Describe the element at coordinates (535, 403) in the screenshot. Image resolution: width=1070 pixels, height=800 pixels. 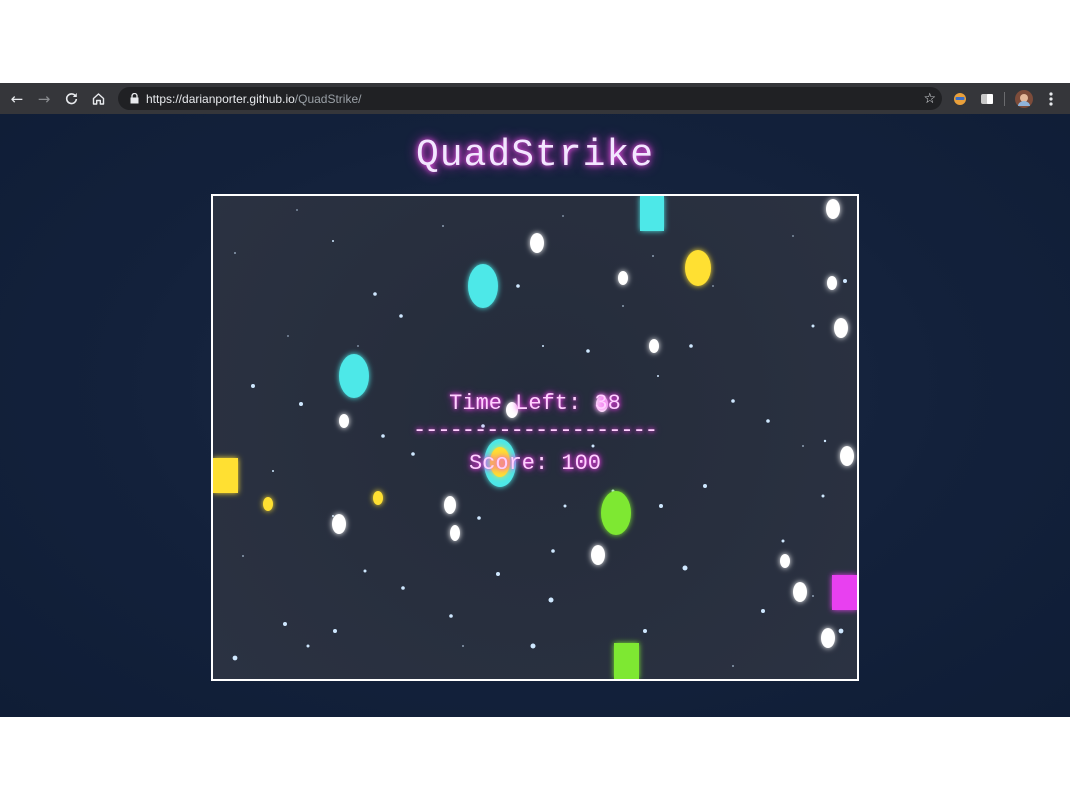
I see `time-left-text: Time Left: 38` at that location.